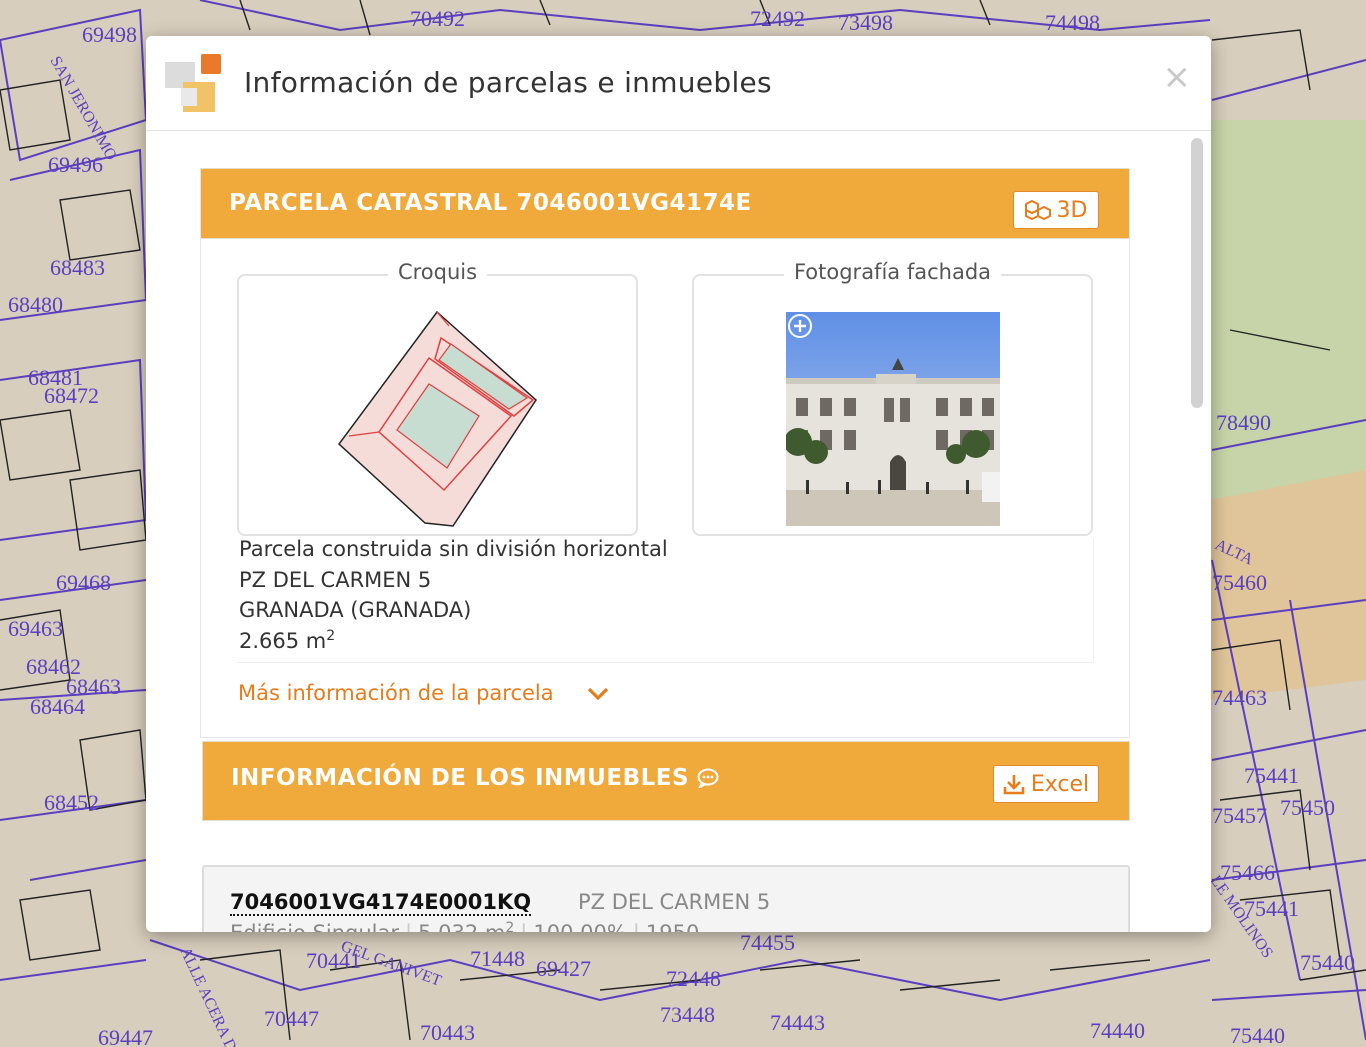  Describe the element at coordinates (1072, 22) in the screenshot. I see `svg-text: 74498` at that location.